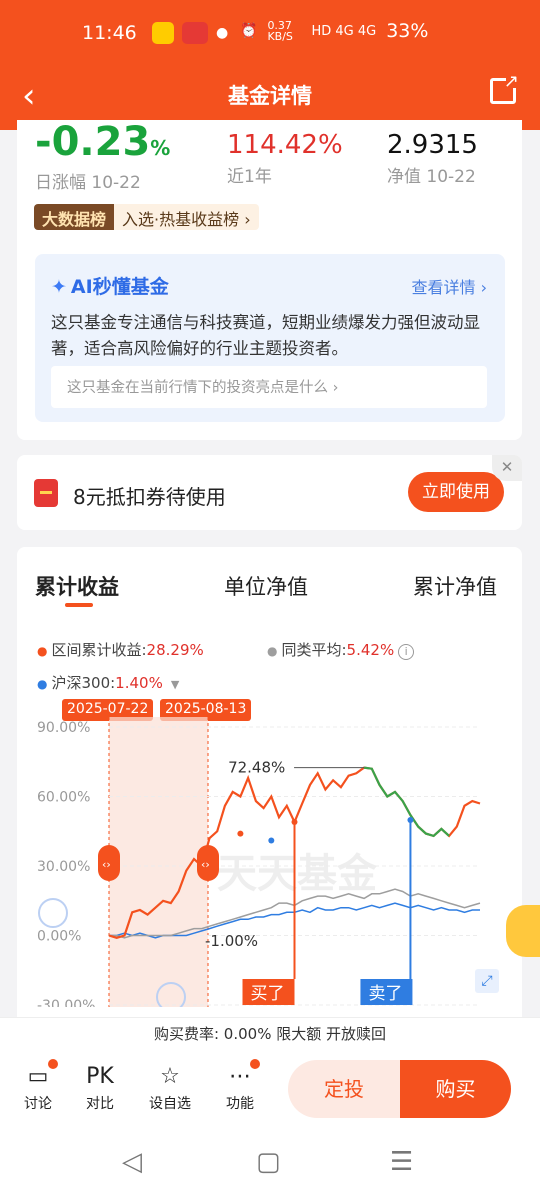 This screenshot has height=1200, width=540. Describe the element at coordinates (410, 820) in the screenshot. I see `sell-point` at that location.